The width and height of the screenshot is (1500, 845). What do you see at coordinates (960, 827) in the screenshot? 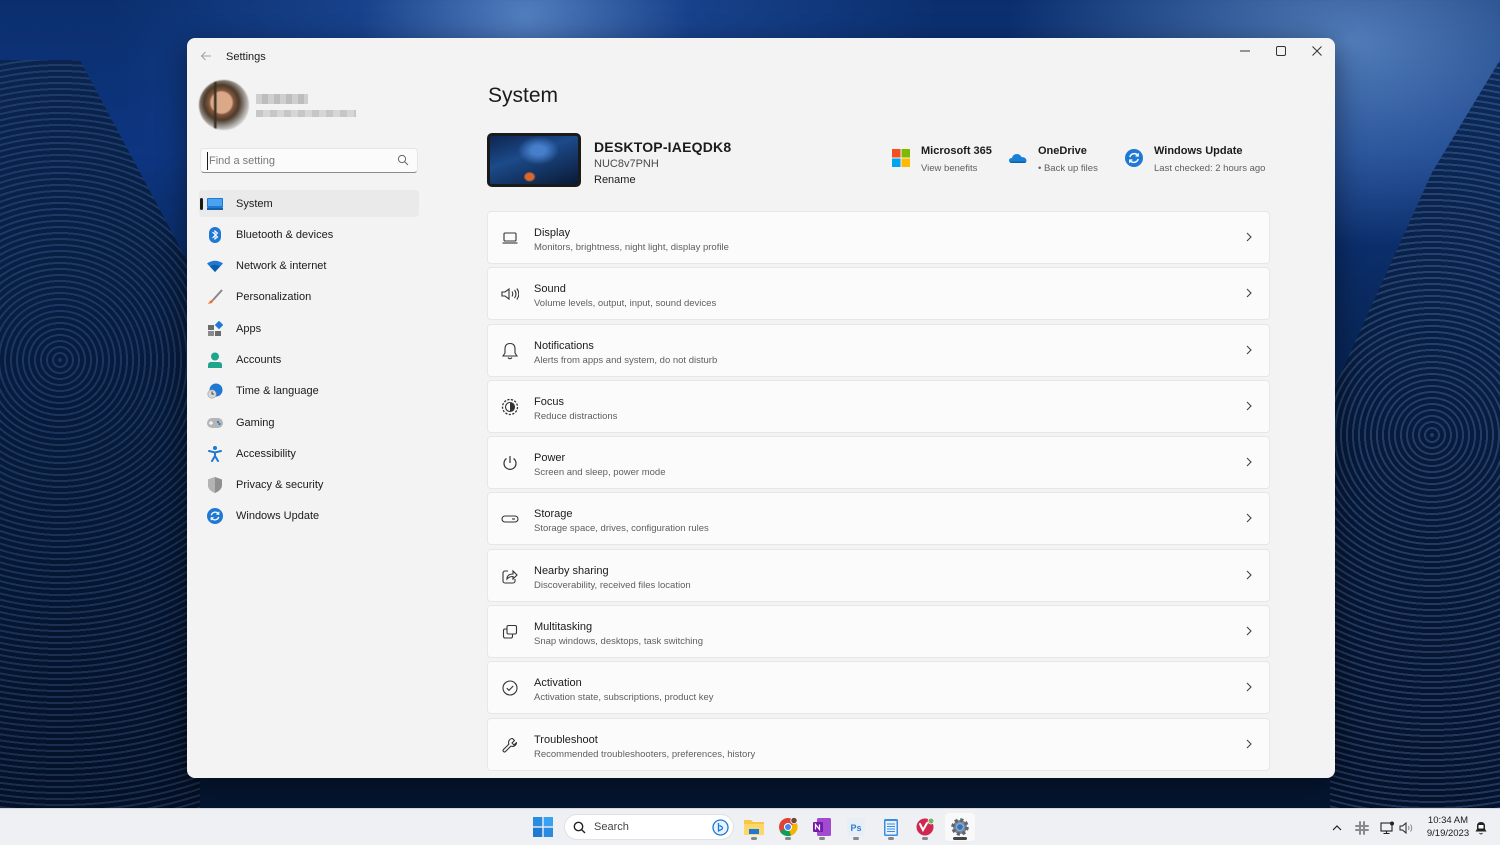
I see `taskbar-settings` at bounding box center [960, 827].